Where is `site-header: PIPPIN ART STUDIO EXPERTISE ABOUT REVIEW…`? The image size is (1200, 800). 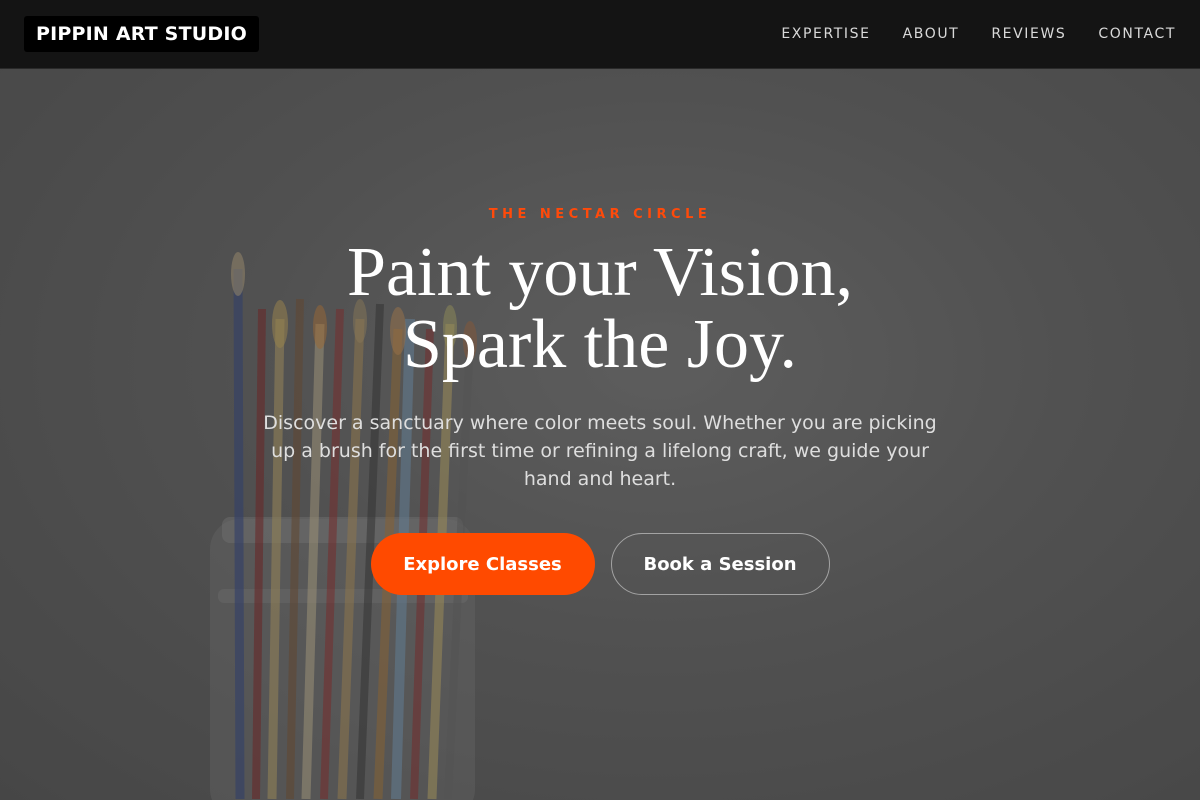 site-header: PIPPIN ART STUDIO EXPERTISE ABOUT REVIEW… is located at coordinates (600, 34).